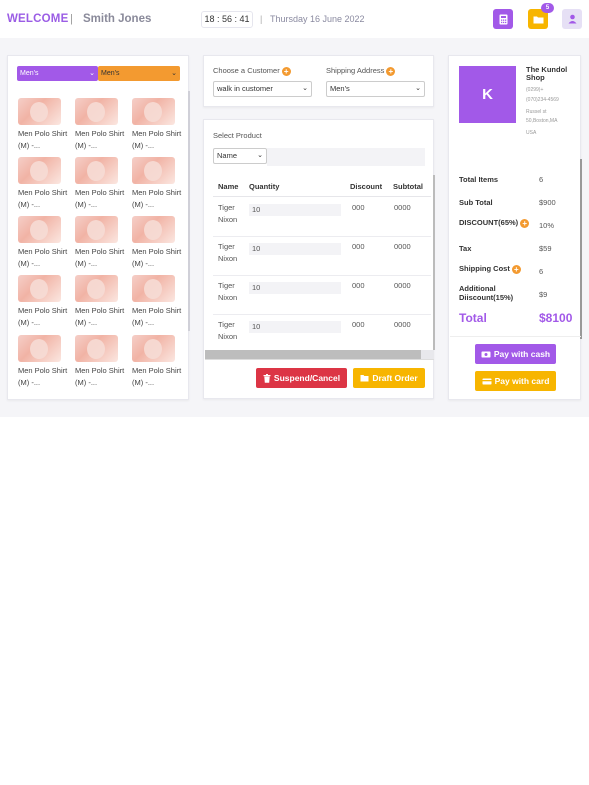 The width and height of the screenshot is (589, 785). Describe the element at coordinates (515, 336) in the screenshot. I see `summary-divider` at that location.